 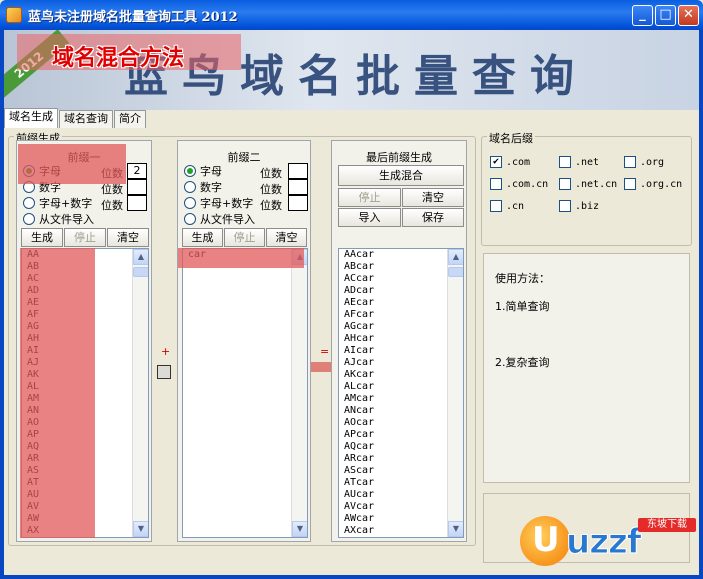 I want to click on final-import-button: 导入, so click(x=369, y=217).